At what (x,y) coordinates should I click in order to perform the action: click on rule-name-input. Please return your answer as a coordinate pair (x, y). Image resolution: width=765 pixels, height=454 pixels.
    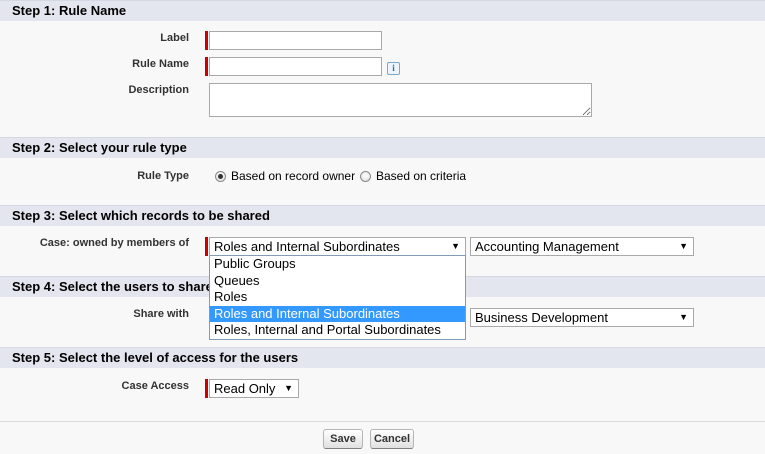
    Looking at the image, I should click on (295, 66).